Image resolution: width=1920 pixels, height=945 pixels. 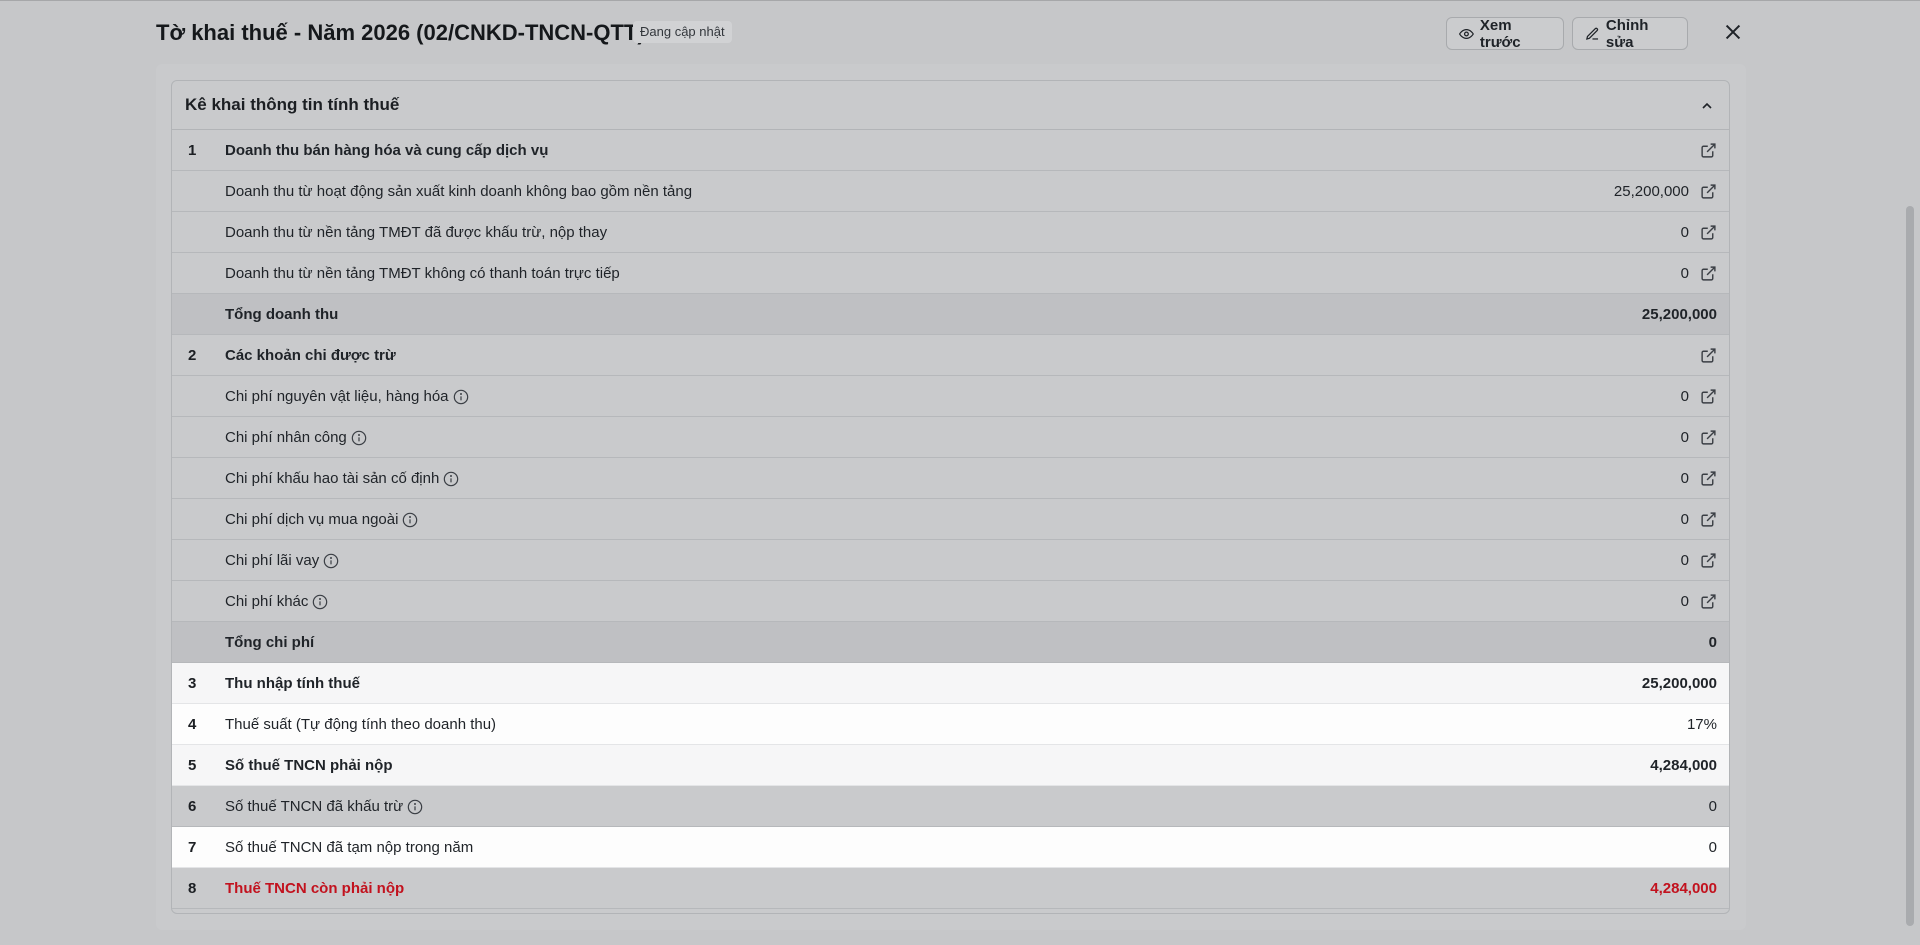 I want to click on preview-button-label: Xem trước, so click(x=1500, y=33).